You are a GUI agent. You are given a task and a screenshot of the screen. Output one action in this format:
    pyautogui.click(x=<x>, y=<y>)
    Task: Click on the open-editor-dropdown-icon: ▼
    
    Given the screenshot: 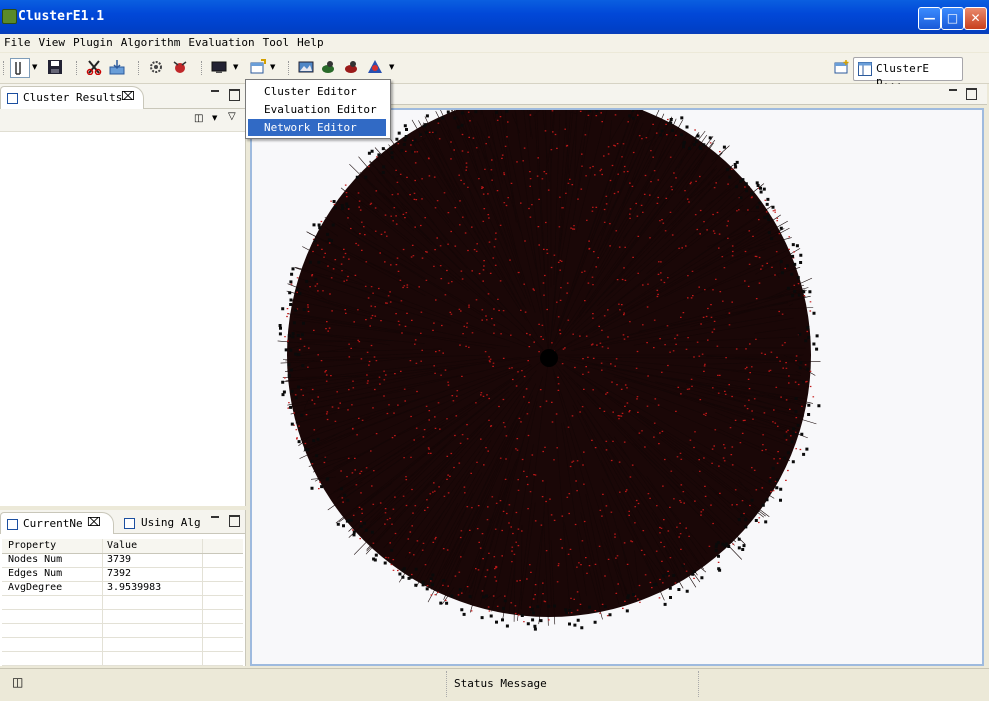 What is the action you would take?
    pyautogui.click(x=272, y=67)
    